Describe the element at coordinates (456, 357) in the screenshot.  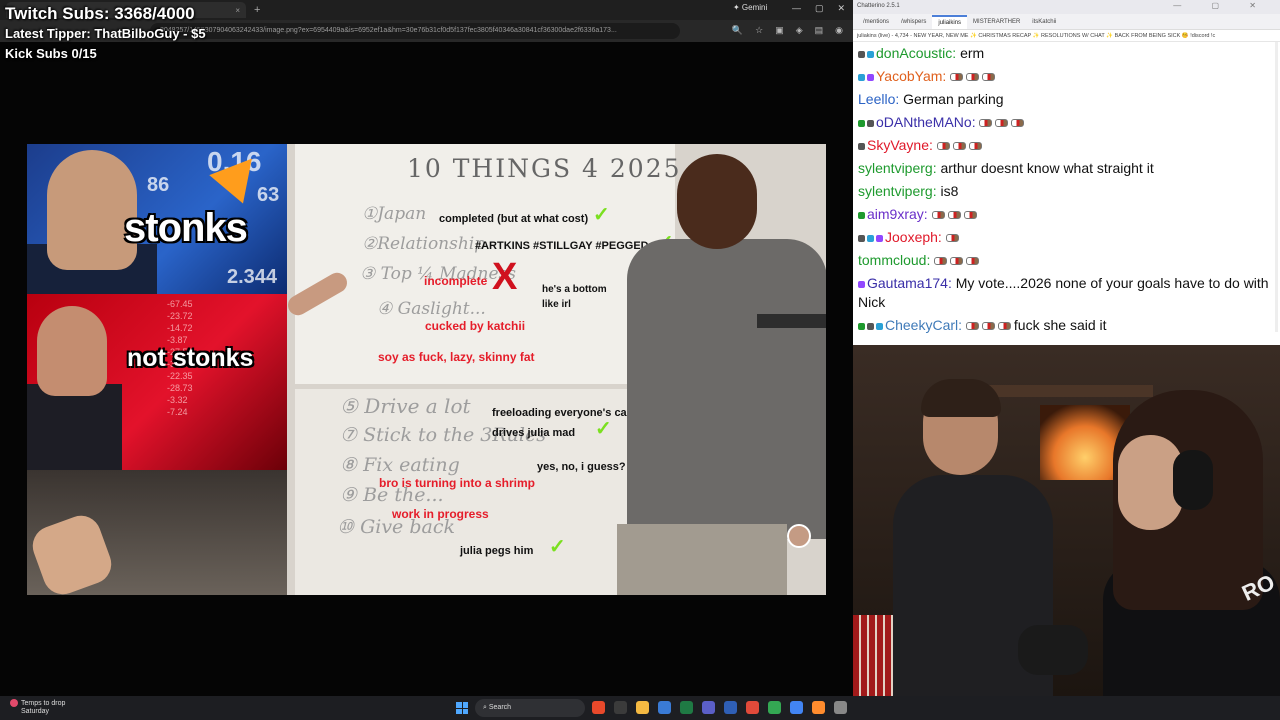
I see `annotation: soy as fuck, lazy, skinny fat` at that location.